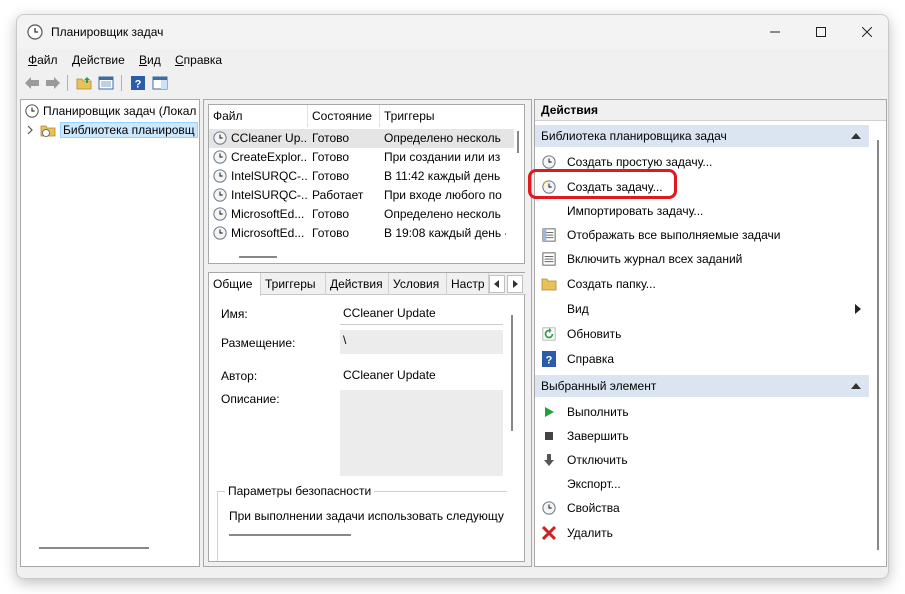 The height and width of the screenshot is (594, 905). I want to click on author-field: CCleaner Update, so click(421, 376).